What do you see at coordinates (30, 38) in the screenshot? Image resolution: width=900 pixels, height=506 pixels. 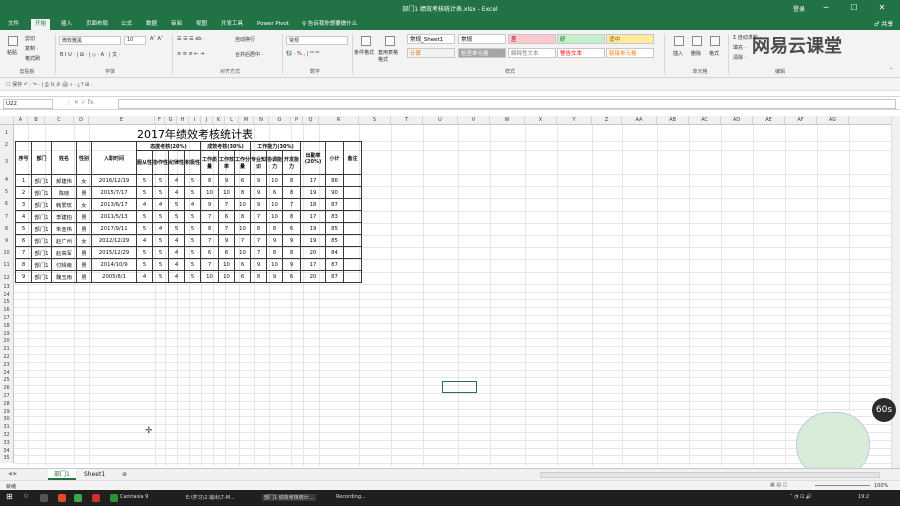 I see `cut-button: 剪切` at bounding box center [30, 38].